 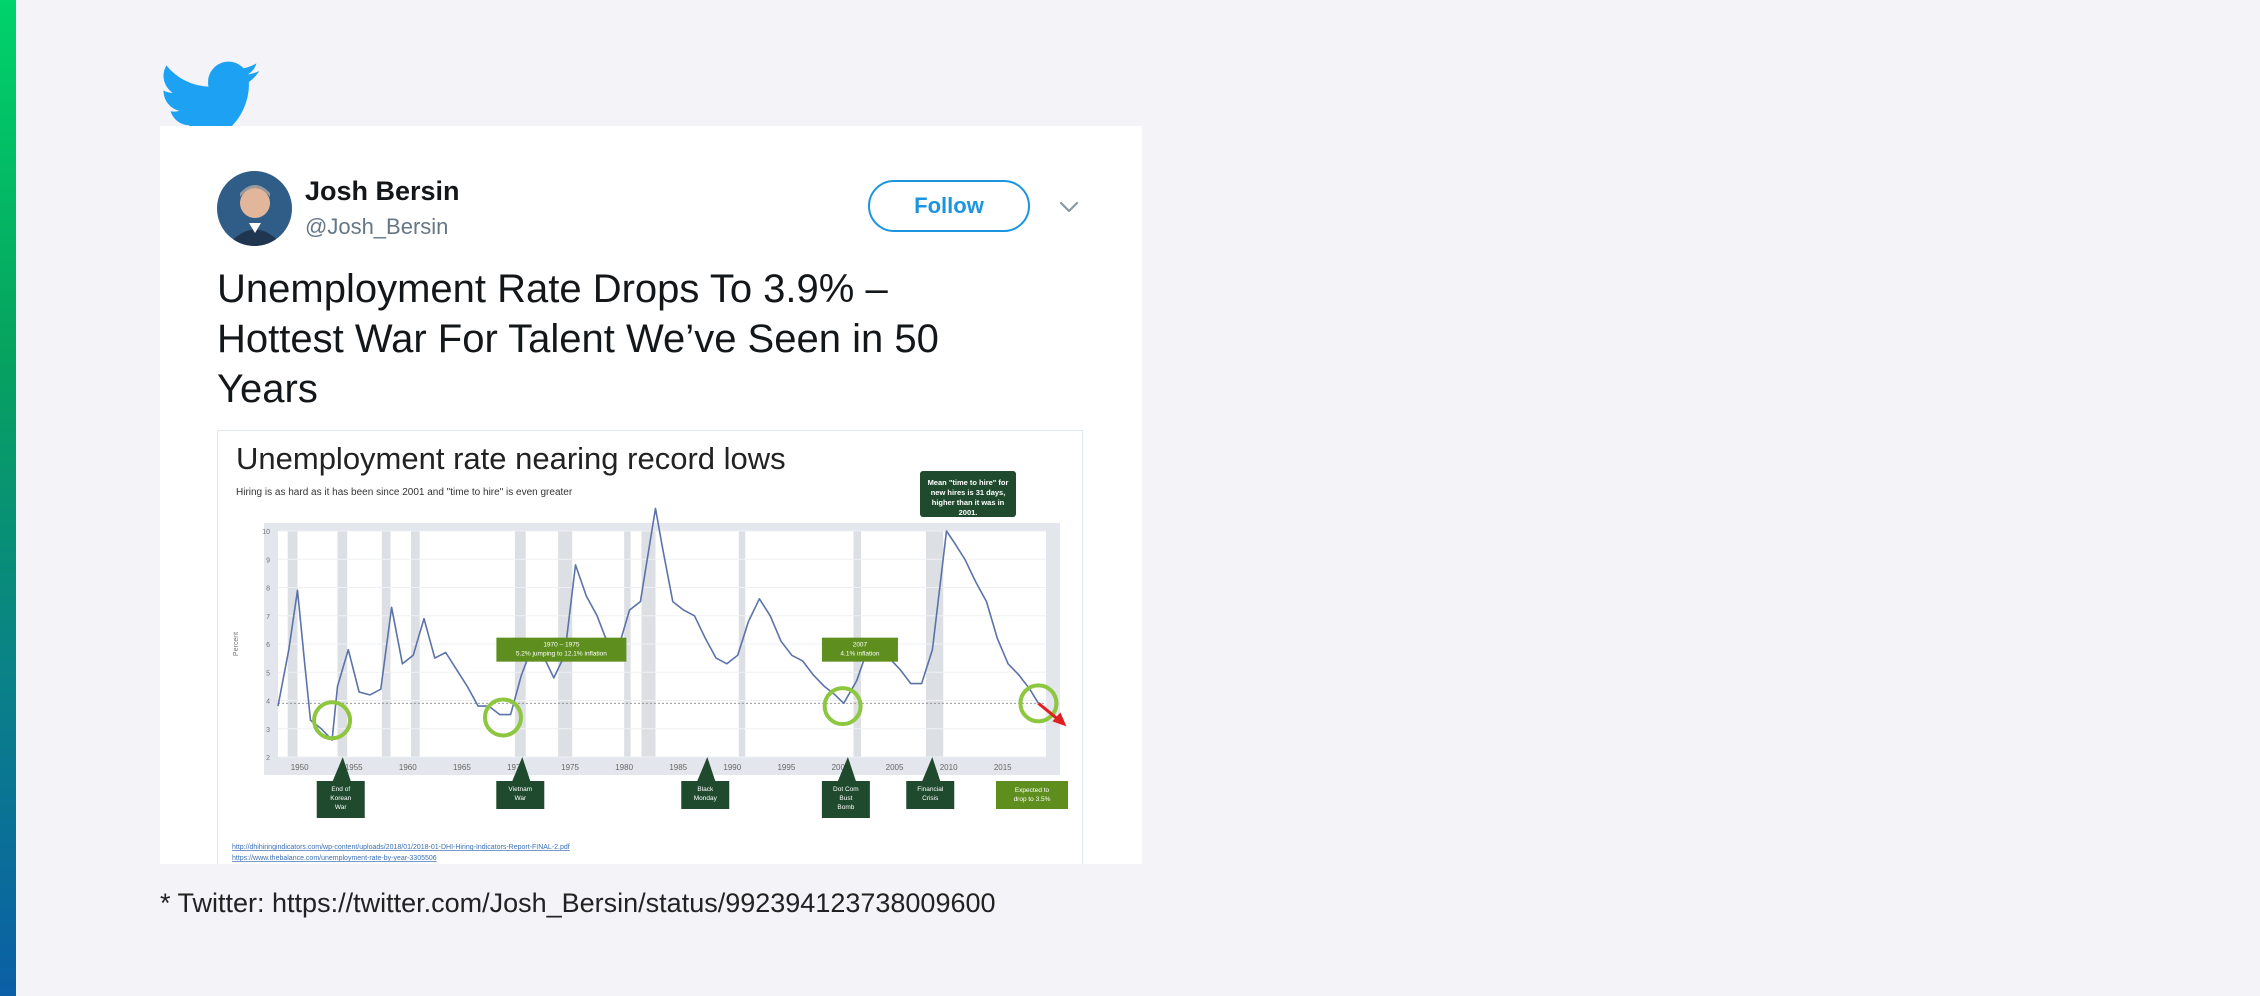 I want to click on x-tick-label: 1985, so click(x=678, y=767).